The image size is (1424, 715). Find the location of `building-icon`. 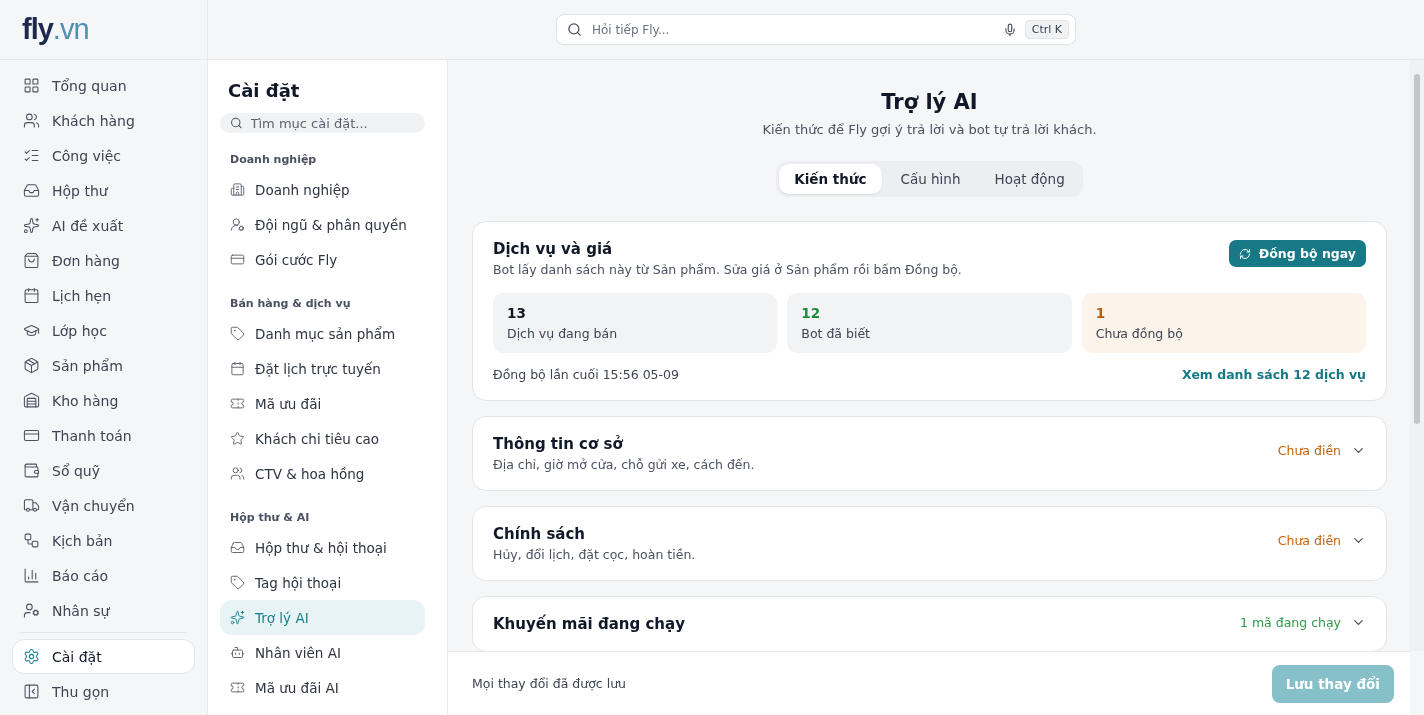

building-icon is located at coordinates (237, 189).